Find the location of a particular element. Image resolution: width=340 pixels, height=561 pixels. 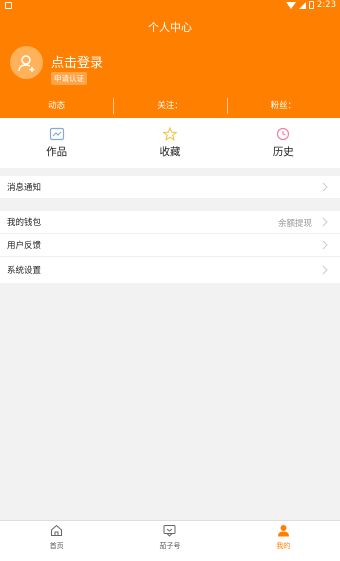

tab-mine-label: 我的 is located at coordinates (283, 546).